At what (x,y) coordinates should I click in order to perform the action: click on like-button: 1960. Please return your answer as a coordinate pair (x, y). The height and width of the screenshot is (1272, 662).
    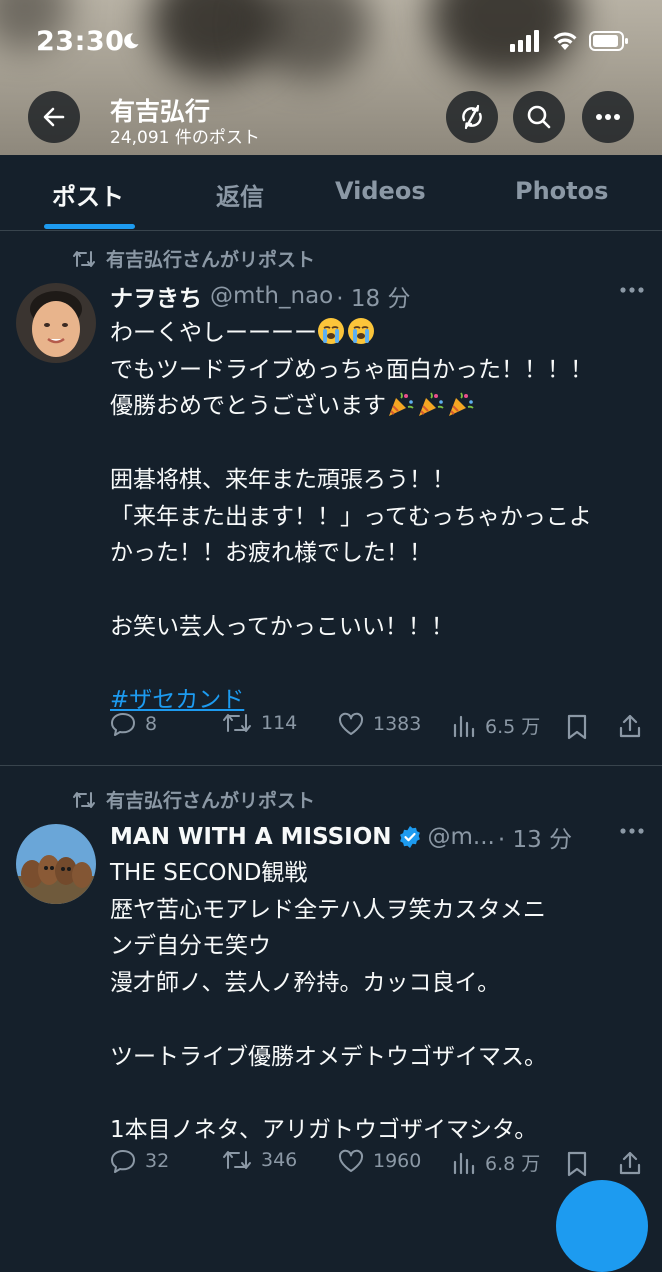
    Looking at the image, I should click on (379, 1161).